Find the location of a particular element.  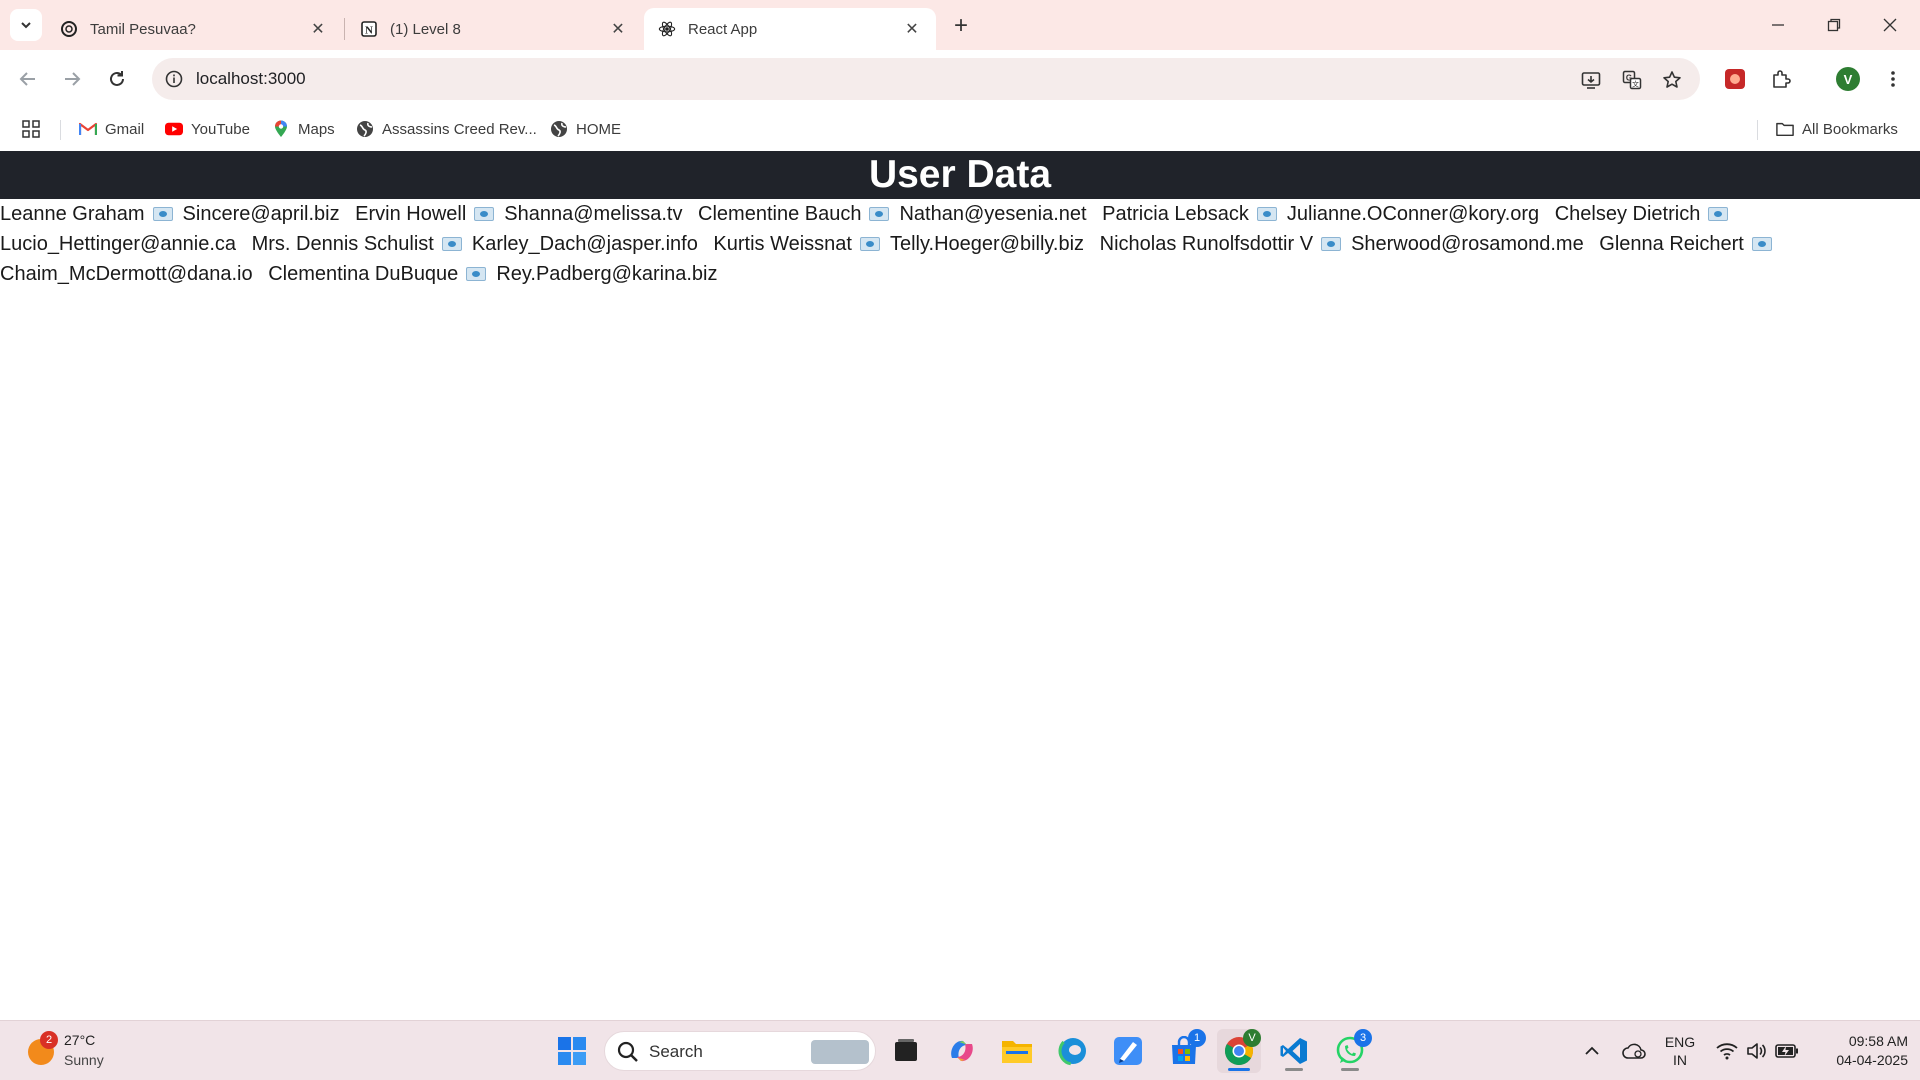

cloud-sync-button is located at coordinates (1634, 1050).